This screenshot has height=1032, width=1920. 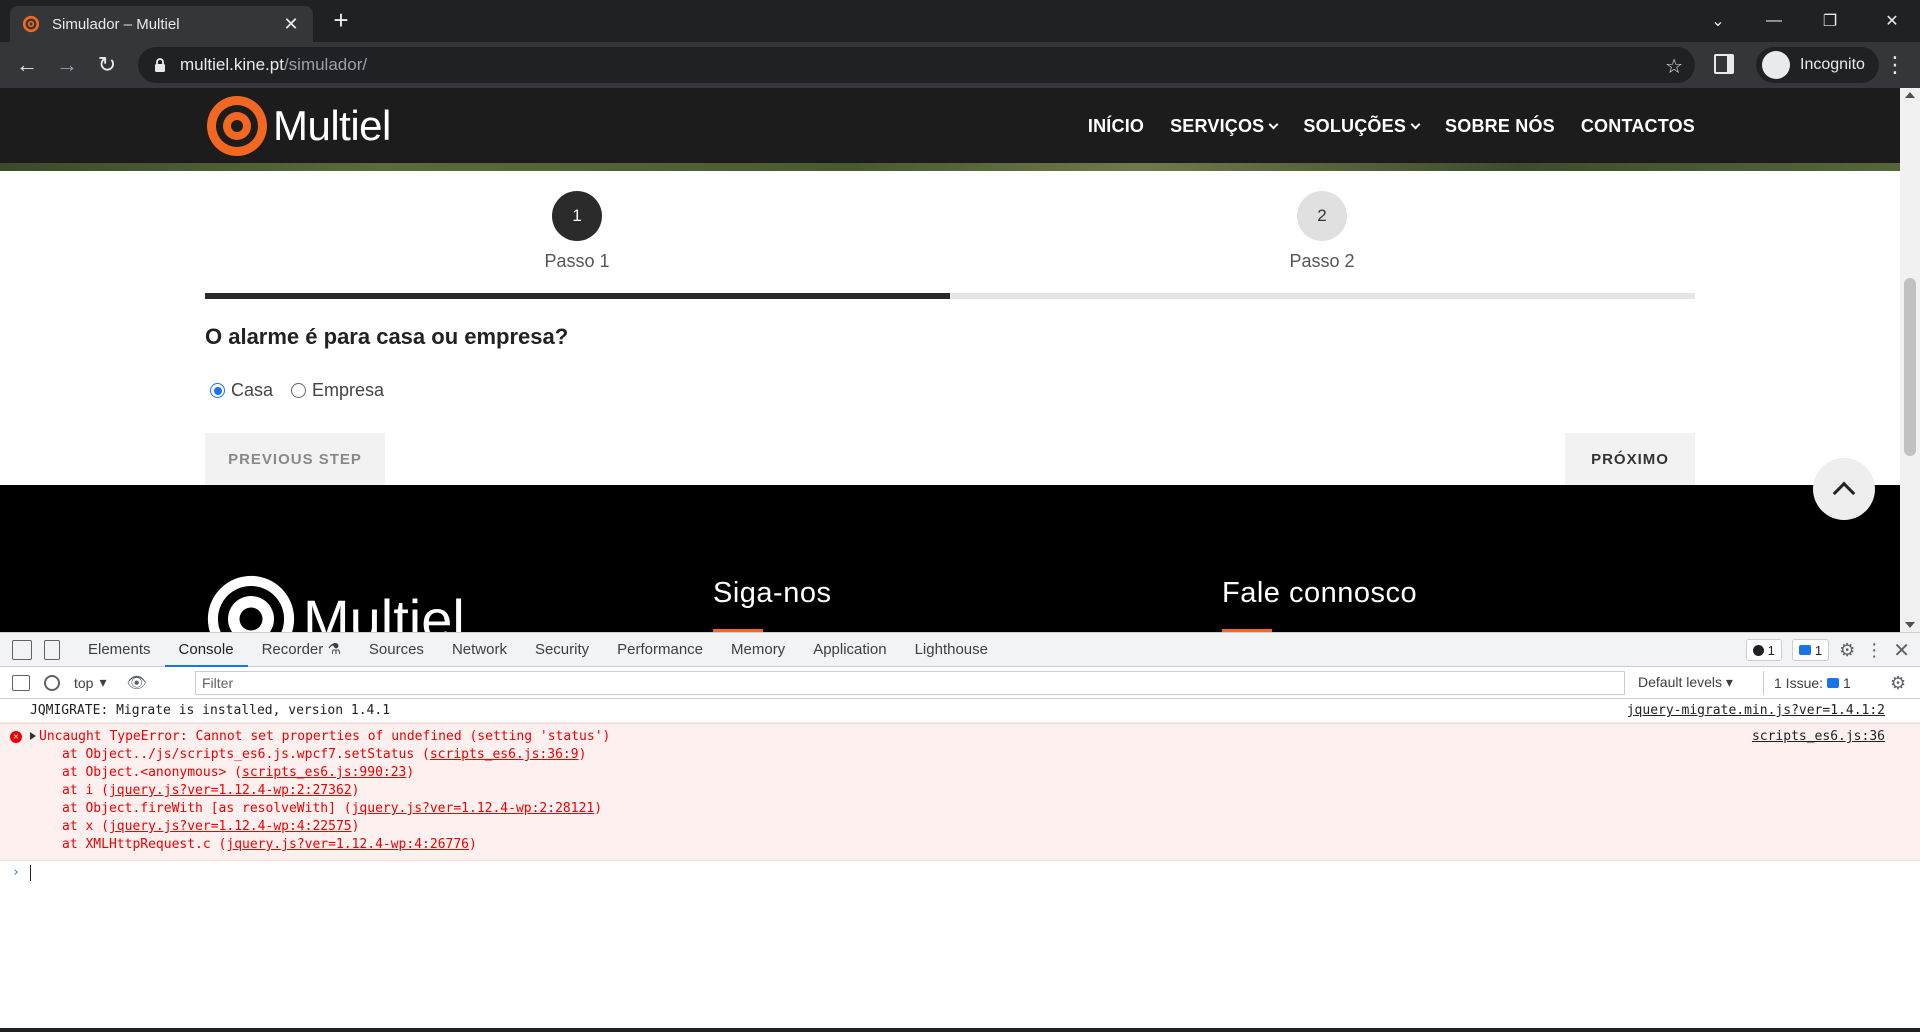 What do you see at coordinates (1910, 367) in the screenshot?
I see `scrollbar-thumb` at bounding box center [1910, 367].